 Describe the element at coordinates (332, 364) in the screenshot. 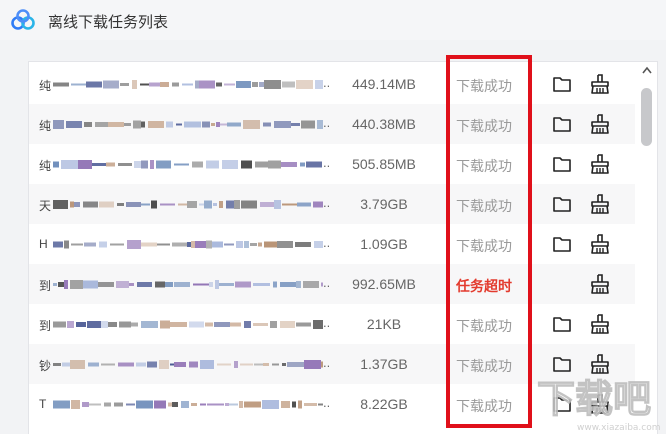

I see `task-row: 钞... 1.37GB 下载成功` at that location.